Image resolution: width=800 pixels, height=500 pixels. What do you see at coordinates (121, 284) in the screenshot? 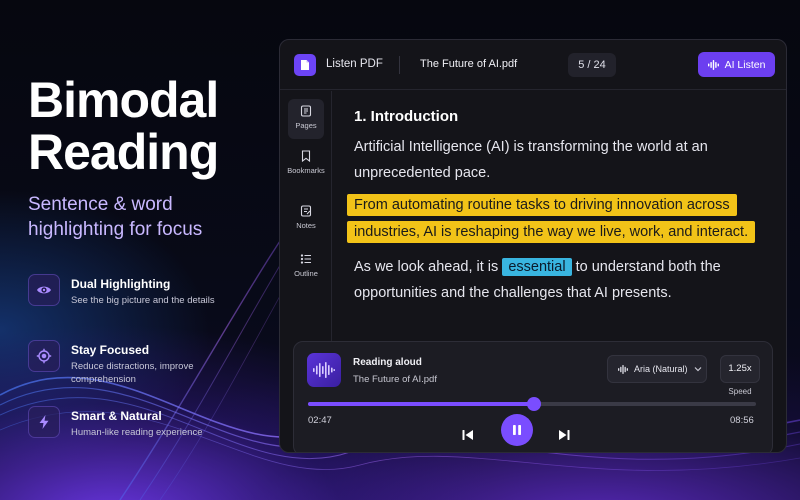
I see `feature-title: Dual Highlighting` at bounding box center [121, 284].